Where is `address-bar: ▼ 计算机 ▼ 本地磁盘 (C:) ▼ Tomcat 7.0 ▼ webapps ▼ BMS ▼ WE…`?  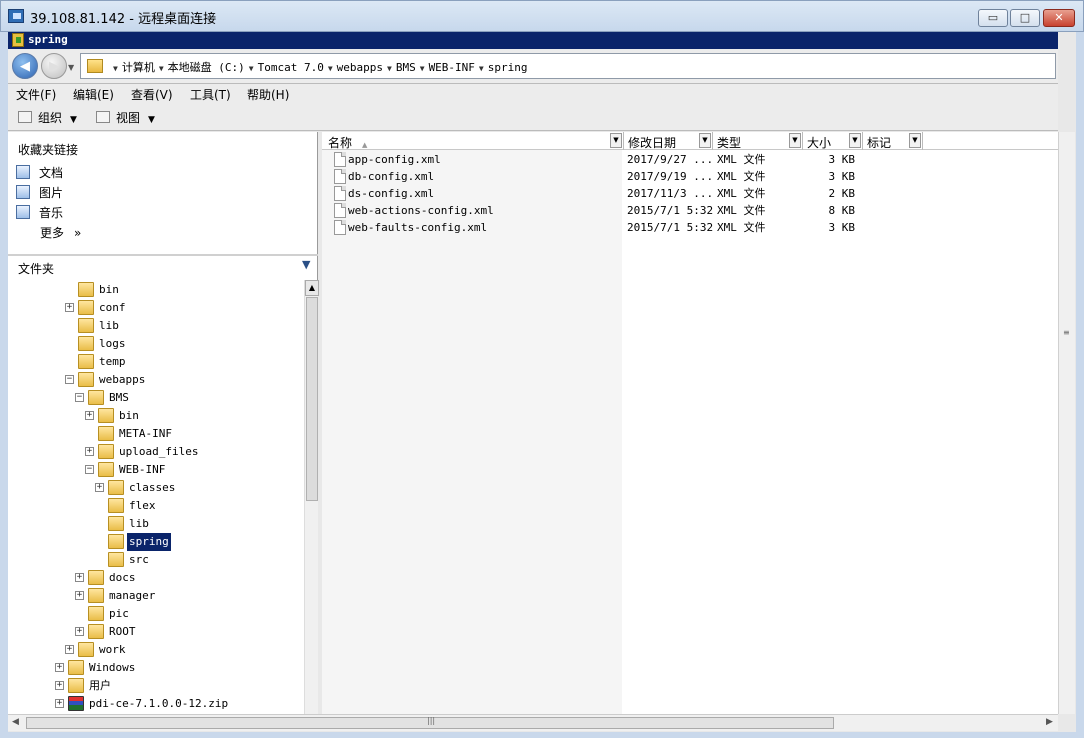
address-bar: ▼ 计算机 ▼ 本地磁盘 (C:) ▼ Tomcat 7.0 ▼ webapps ▼ BMS ▼ WE… is located at coordinates (568, 66).